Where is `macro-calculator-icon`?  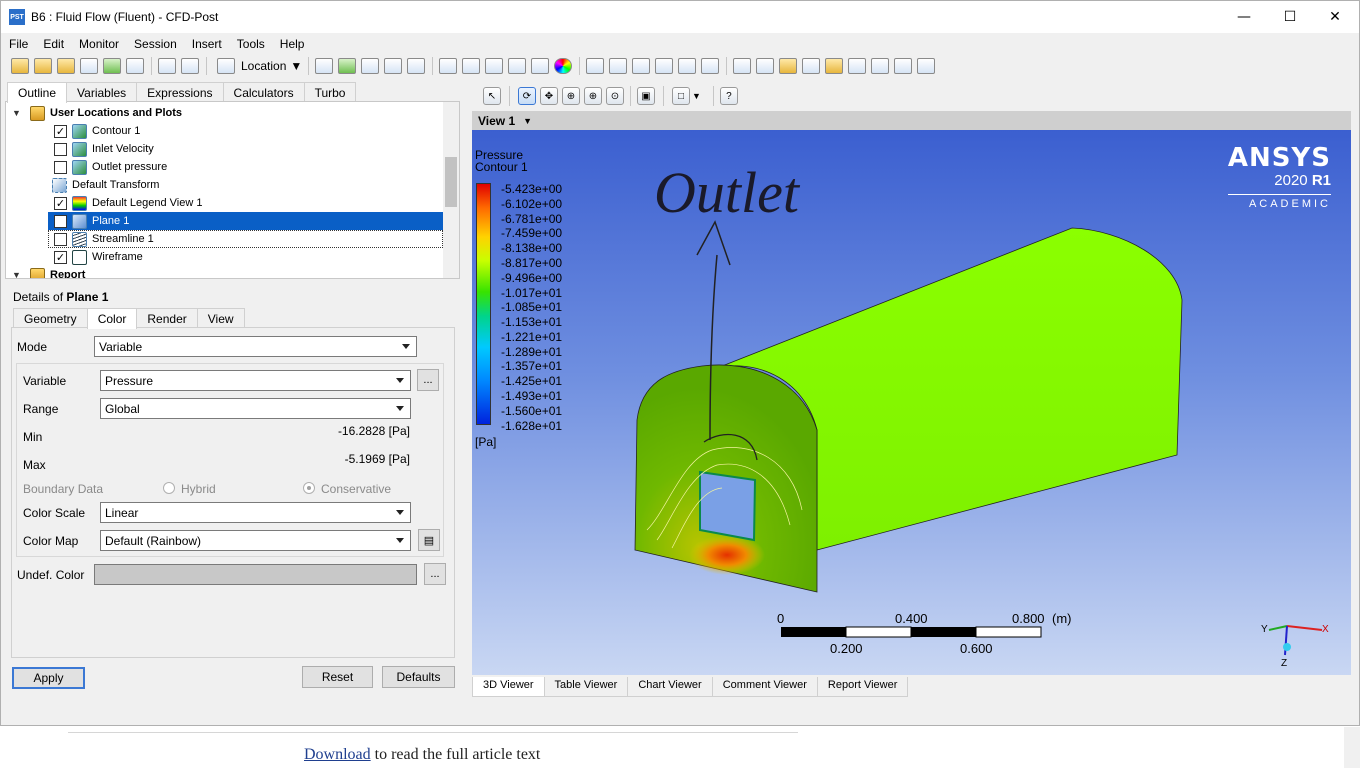 macro-calculator-icon is located at coordinates (857, 66).